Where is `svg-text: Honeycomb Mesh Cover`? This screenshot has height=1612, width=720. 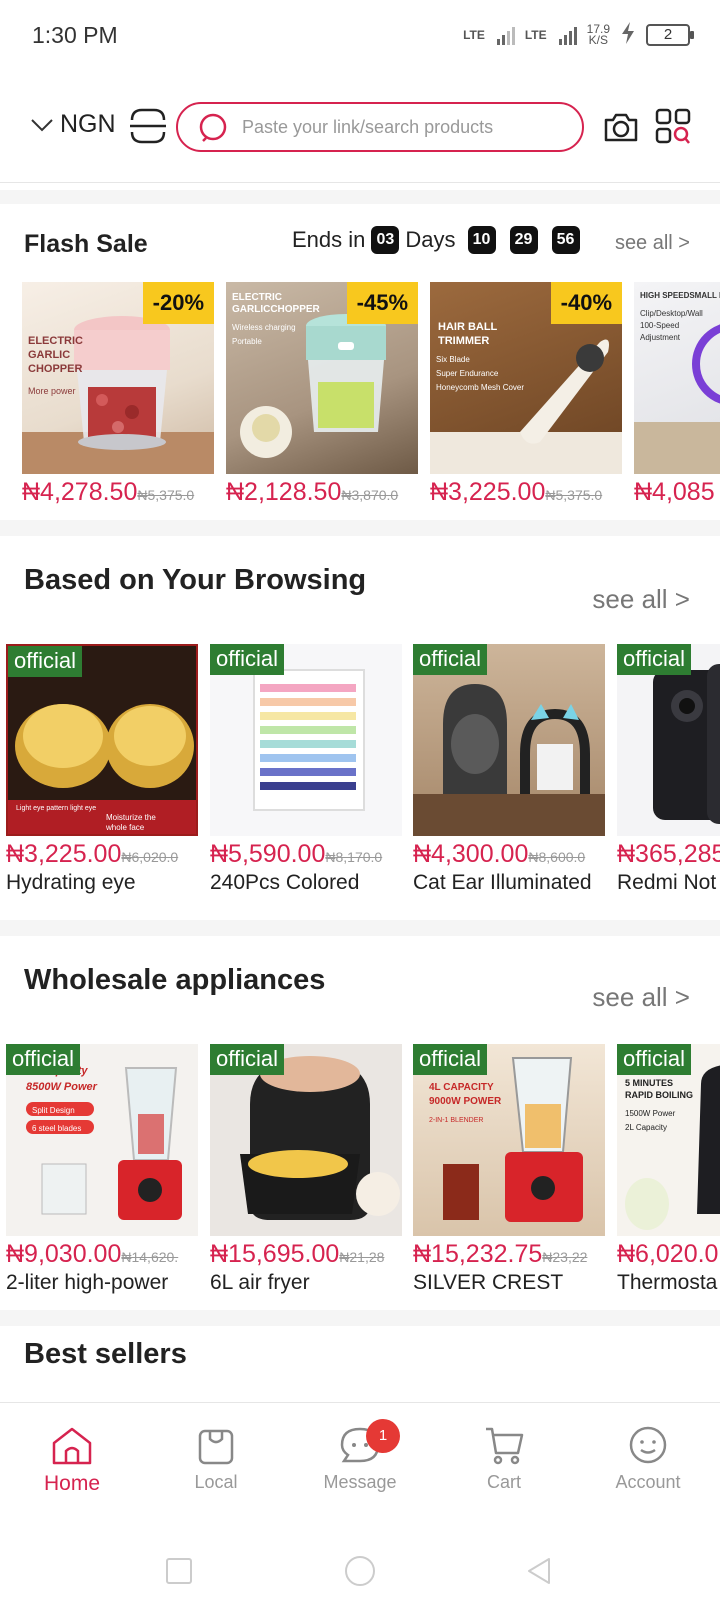
svg-text: Honeycomb Mesh Cover is located at coordinates (480, 387).